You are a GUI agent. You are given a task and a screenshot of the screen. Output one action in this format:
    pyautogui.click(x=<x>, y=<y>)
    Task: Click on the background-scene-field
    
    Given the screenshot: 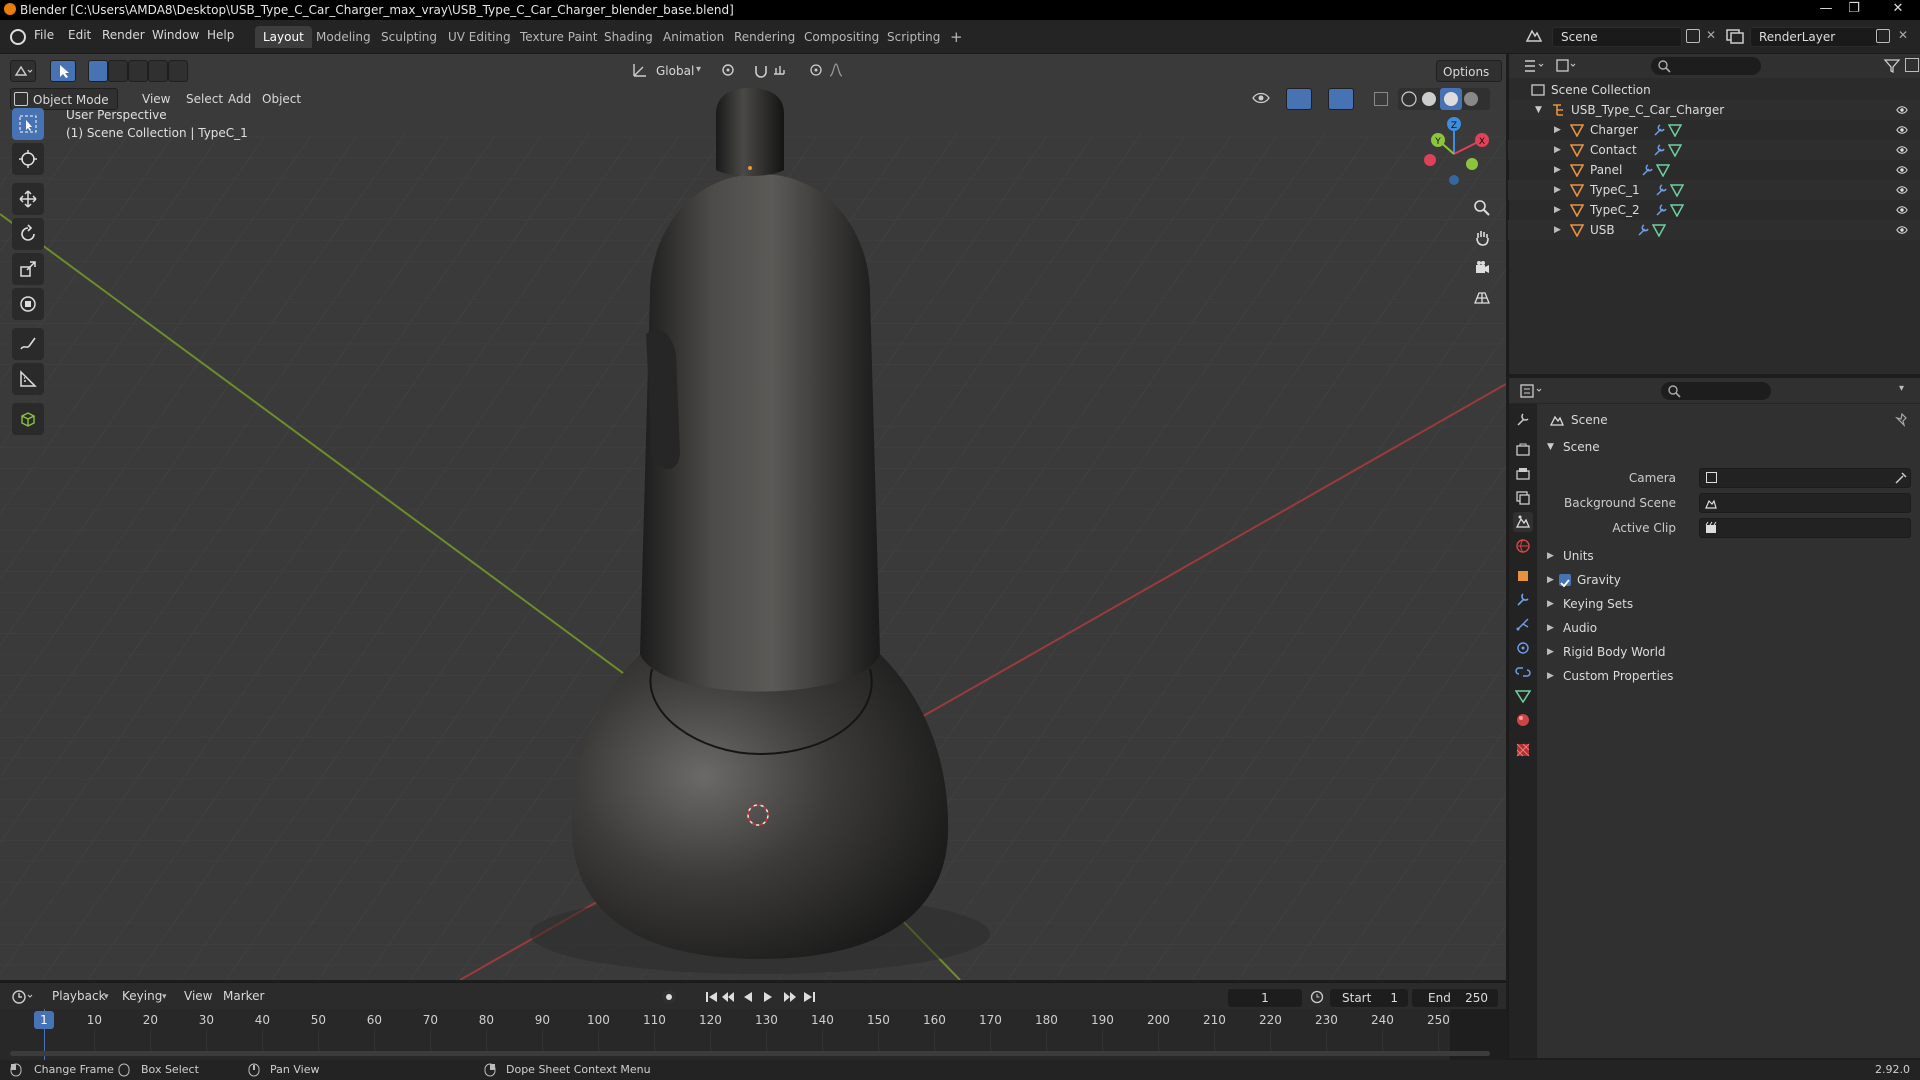 What is the action you would take?
    pyautogui.click(x=1805, y=503)
    